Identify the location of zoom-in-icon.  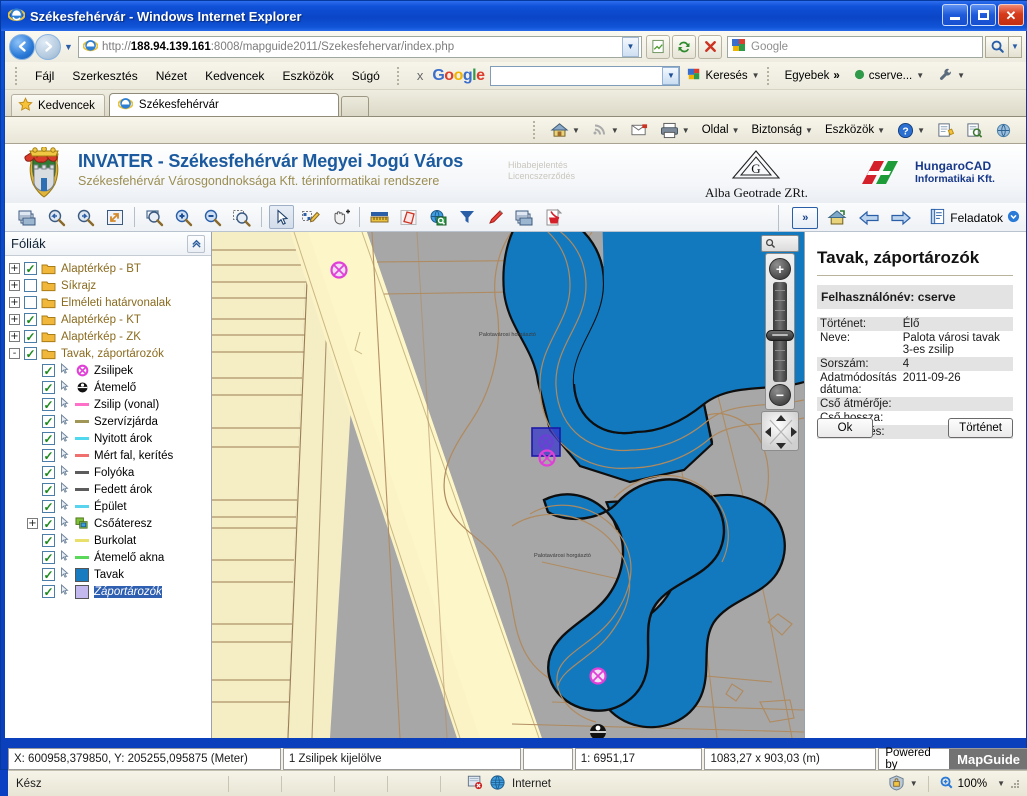
(183, 217).